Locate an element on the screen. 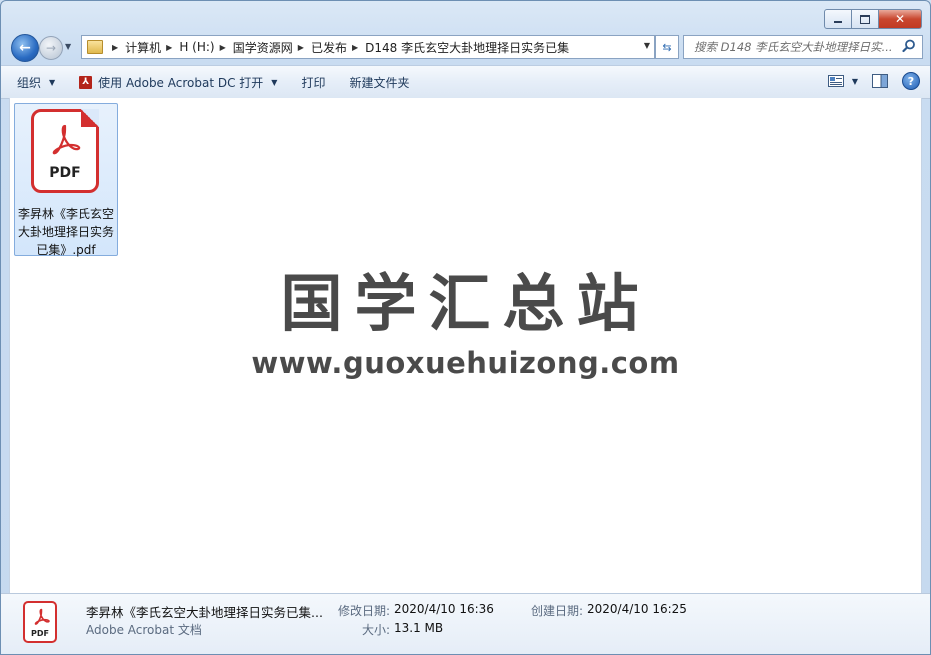  print-button: 打印 is located at coordinates (313, 82).